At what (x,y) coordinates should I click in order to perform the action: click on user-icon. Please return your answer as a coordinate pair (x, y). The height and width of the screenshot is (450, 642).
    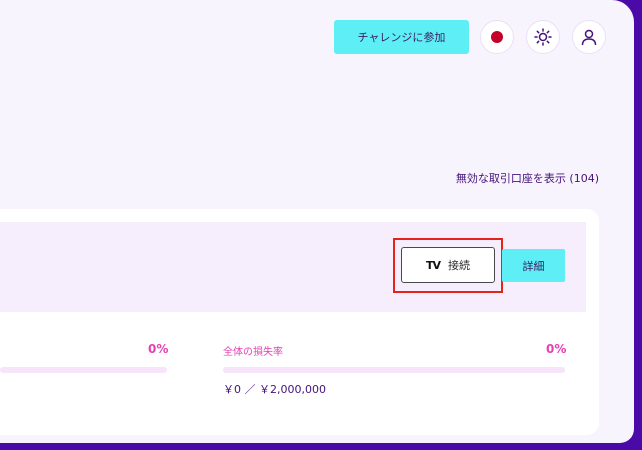
    Looking at the image, I should click on (589, 37).